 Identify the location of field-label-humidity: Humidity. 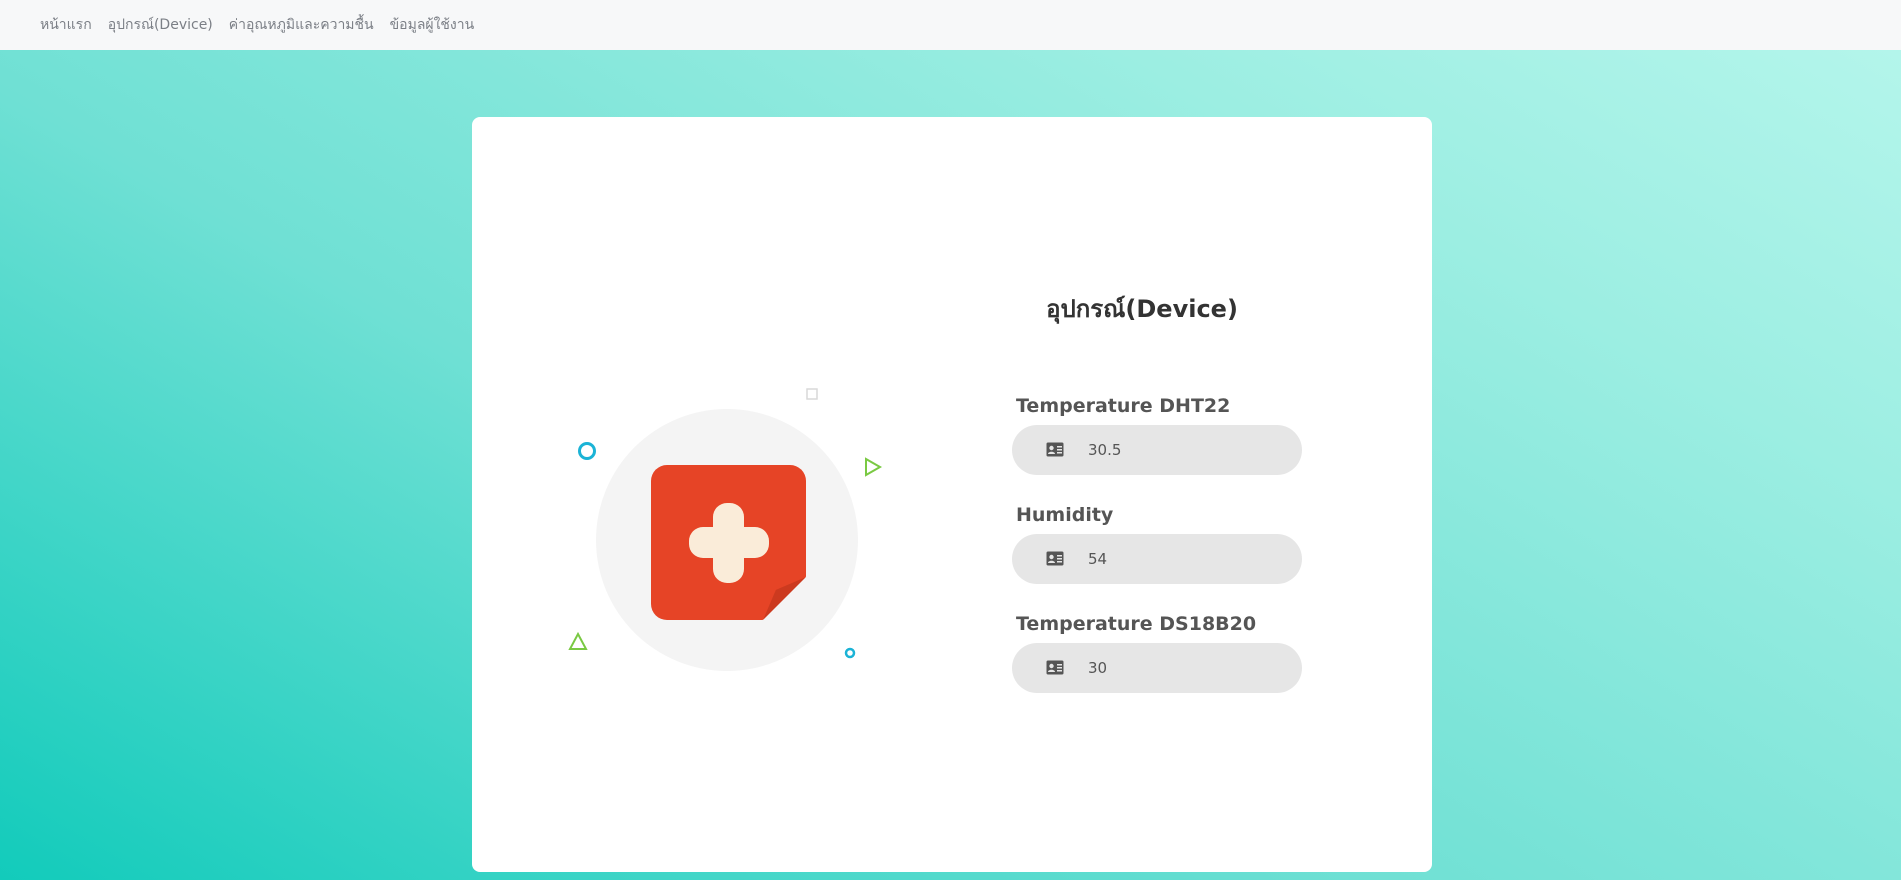
(1065, 515).